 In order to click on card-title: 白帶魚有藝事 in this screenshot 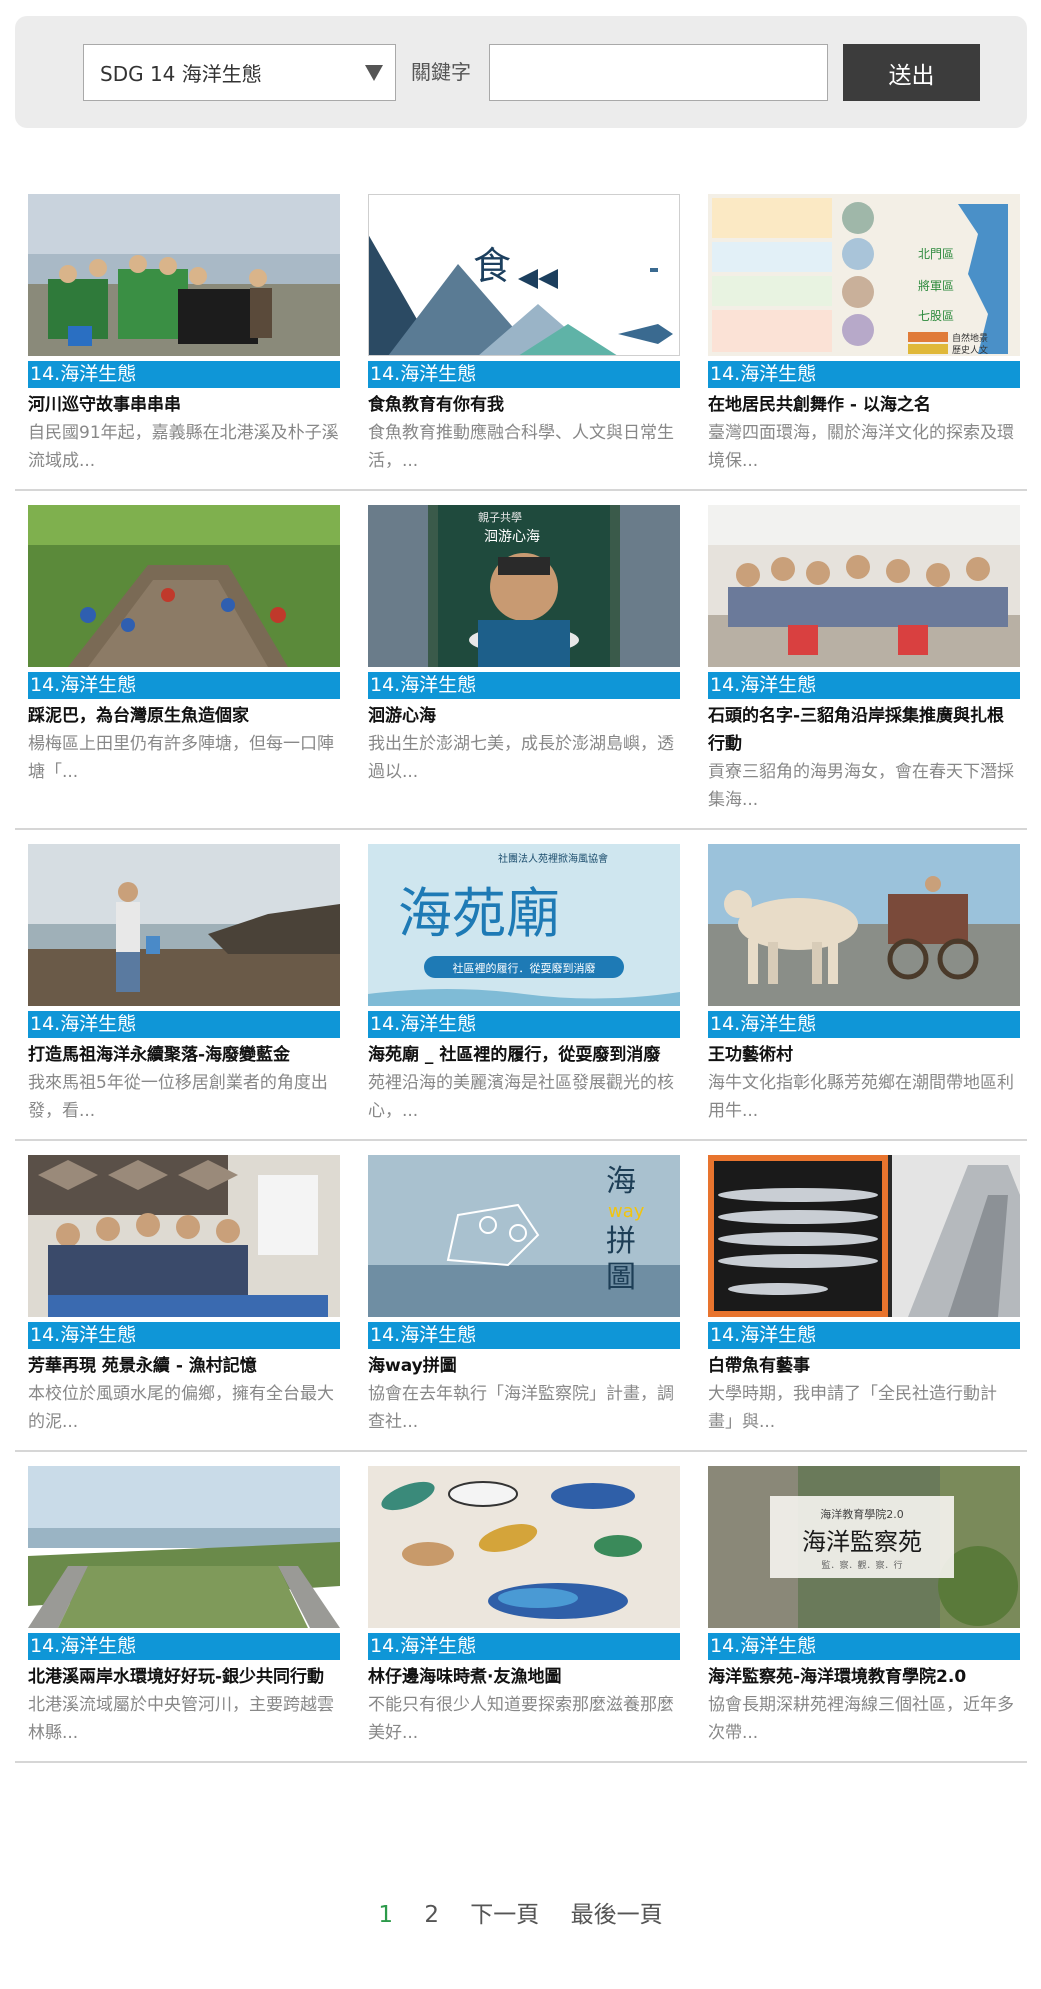, I will do `click(759, 1366)`.